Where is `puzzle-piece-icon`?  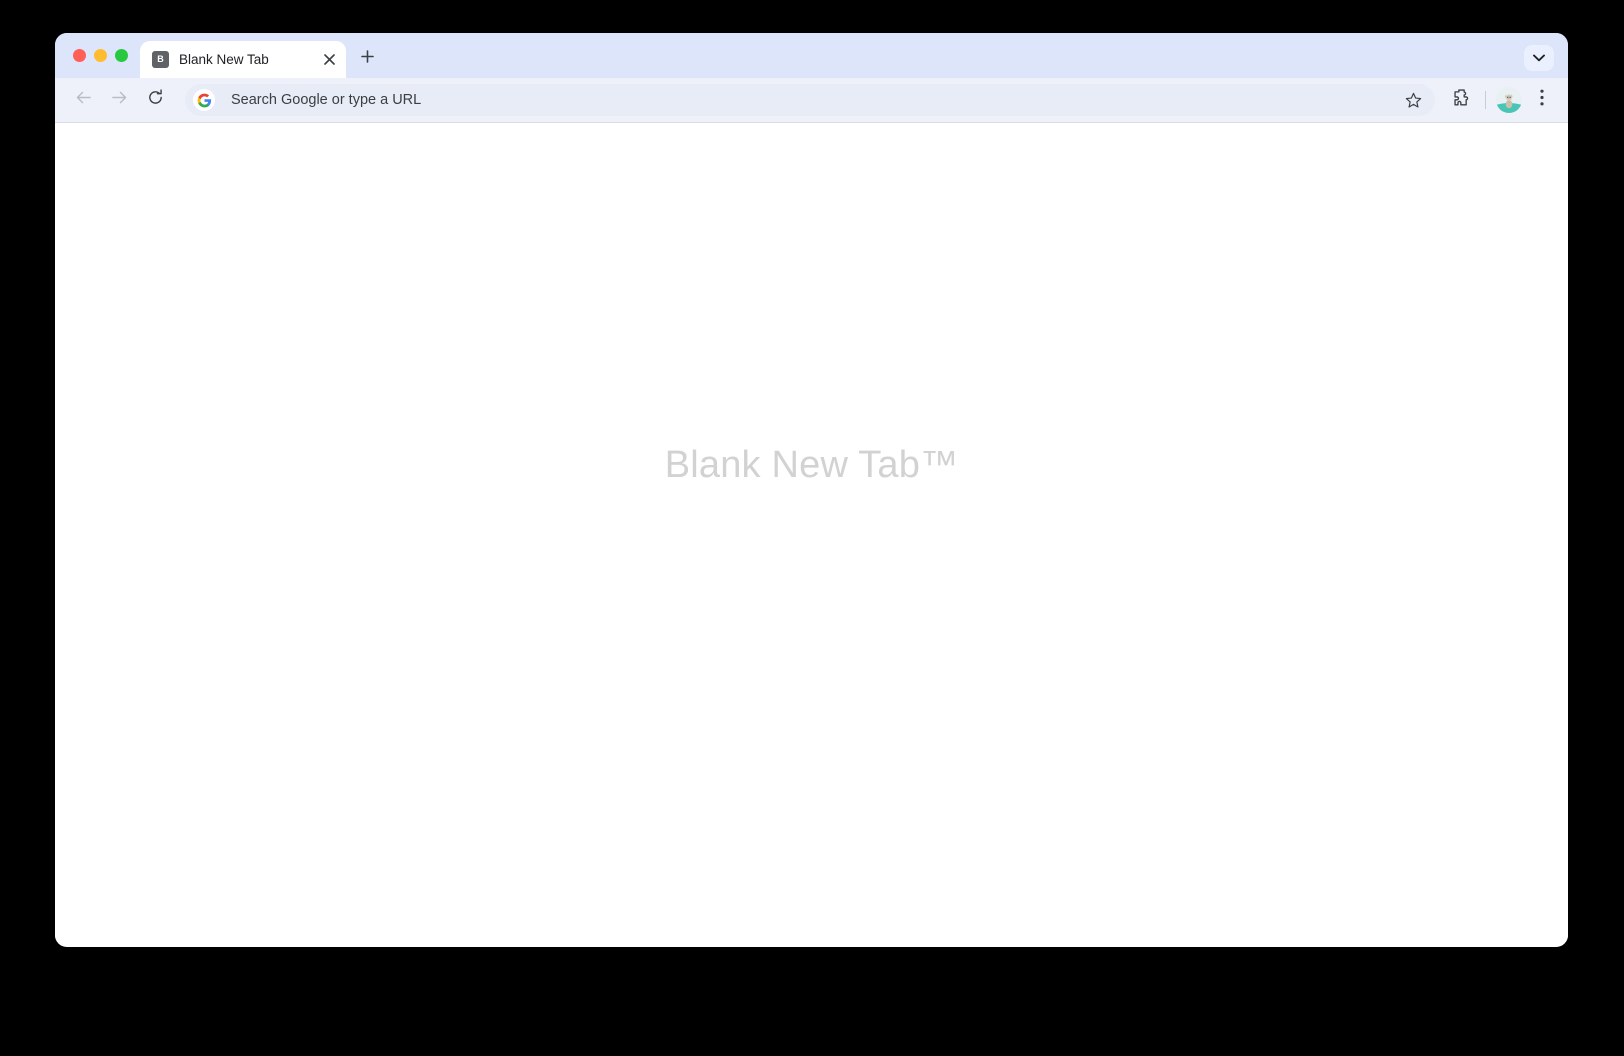 puzzle-piece-icon is located at coordinates (1461, 100).